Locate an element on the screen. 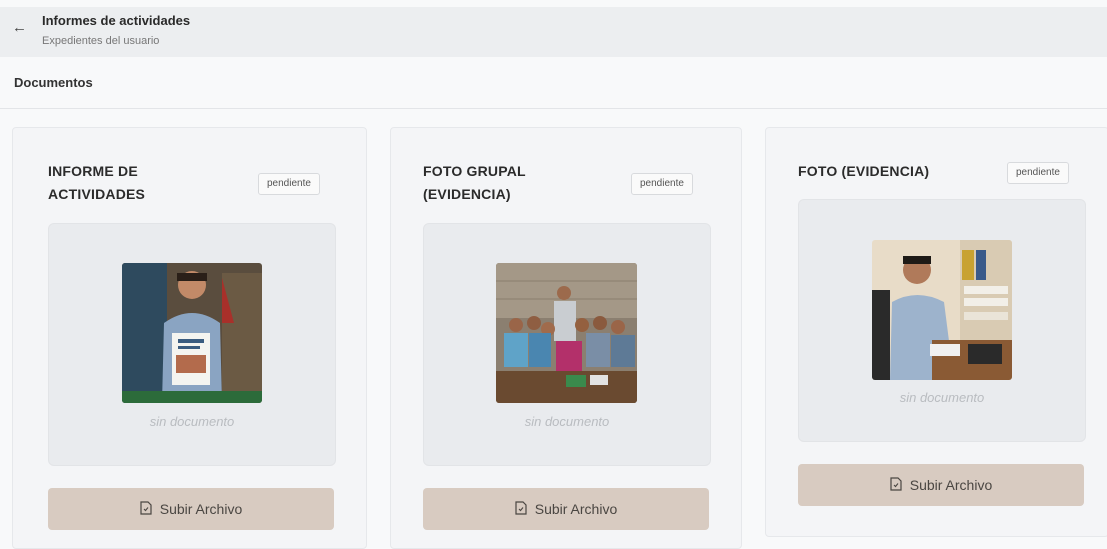 Image resolution: width=1107 pixels, height=549 pixels. divider is located at coordinates (553, 108).